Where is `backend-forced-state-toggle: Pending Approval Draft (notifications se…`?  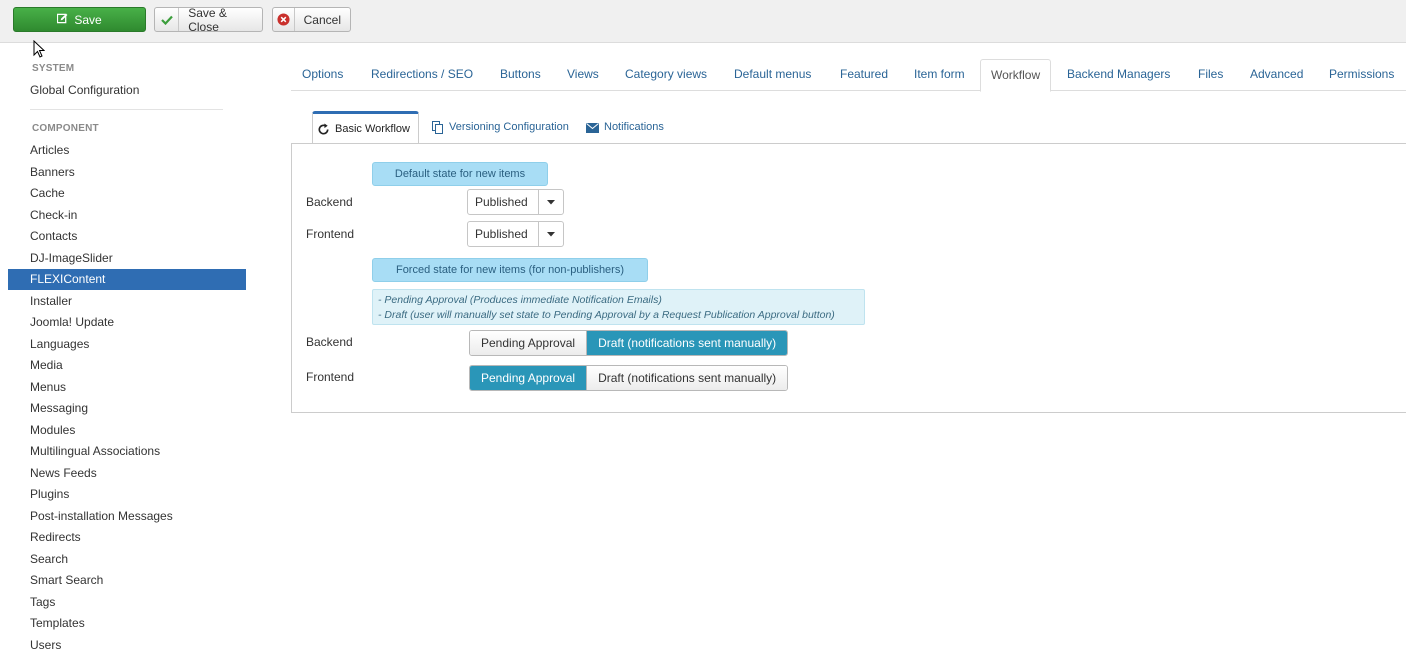 backend-forced-state-toggle: Pending Approval Draft (notifications se… is located at coordinates (629, 343).